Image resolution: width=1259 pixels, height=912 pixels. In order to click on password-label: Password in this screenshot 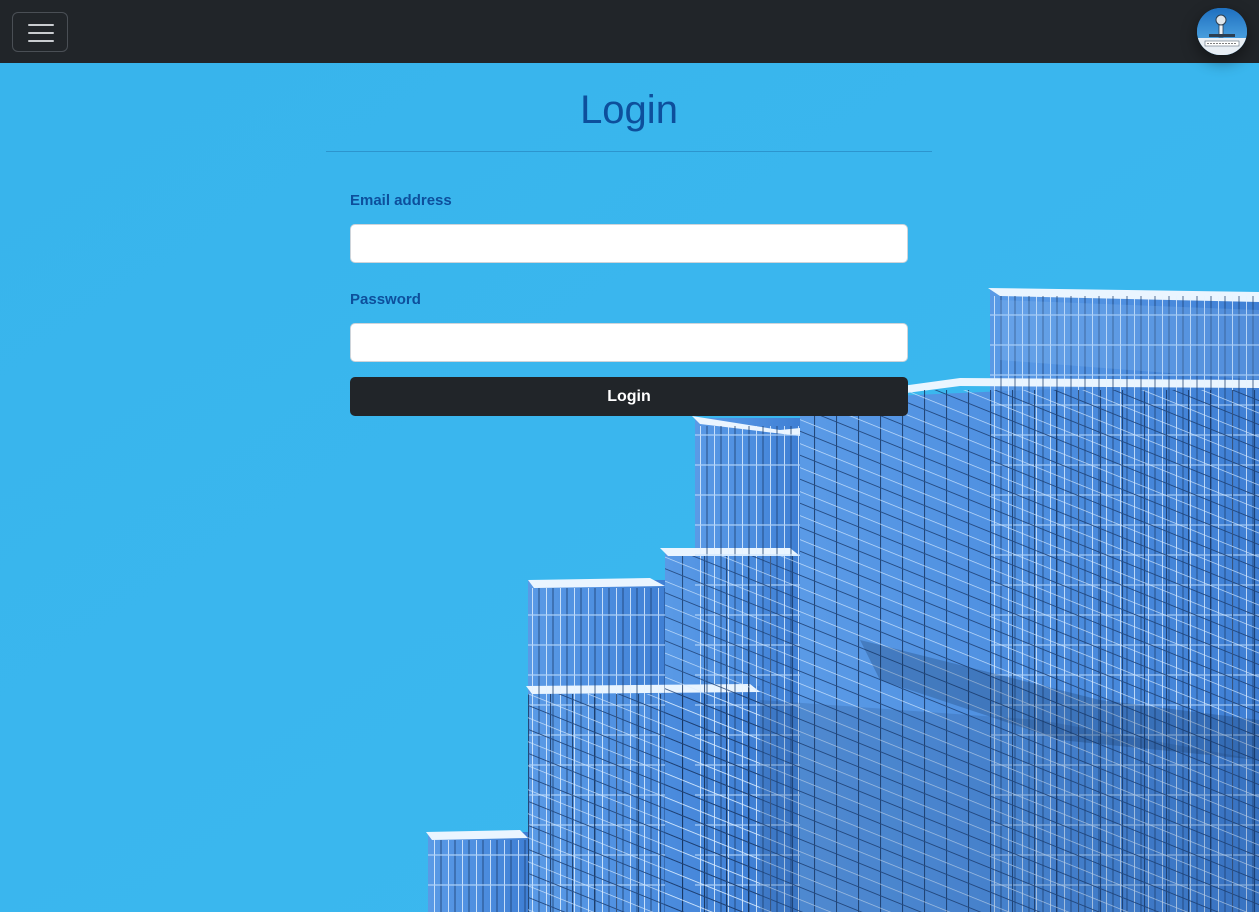, I will do `click(385, 299)`.